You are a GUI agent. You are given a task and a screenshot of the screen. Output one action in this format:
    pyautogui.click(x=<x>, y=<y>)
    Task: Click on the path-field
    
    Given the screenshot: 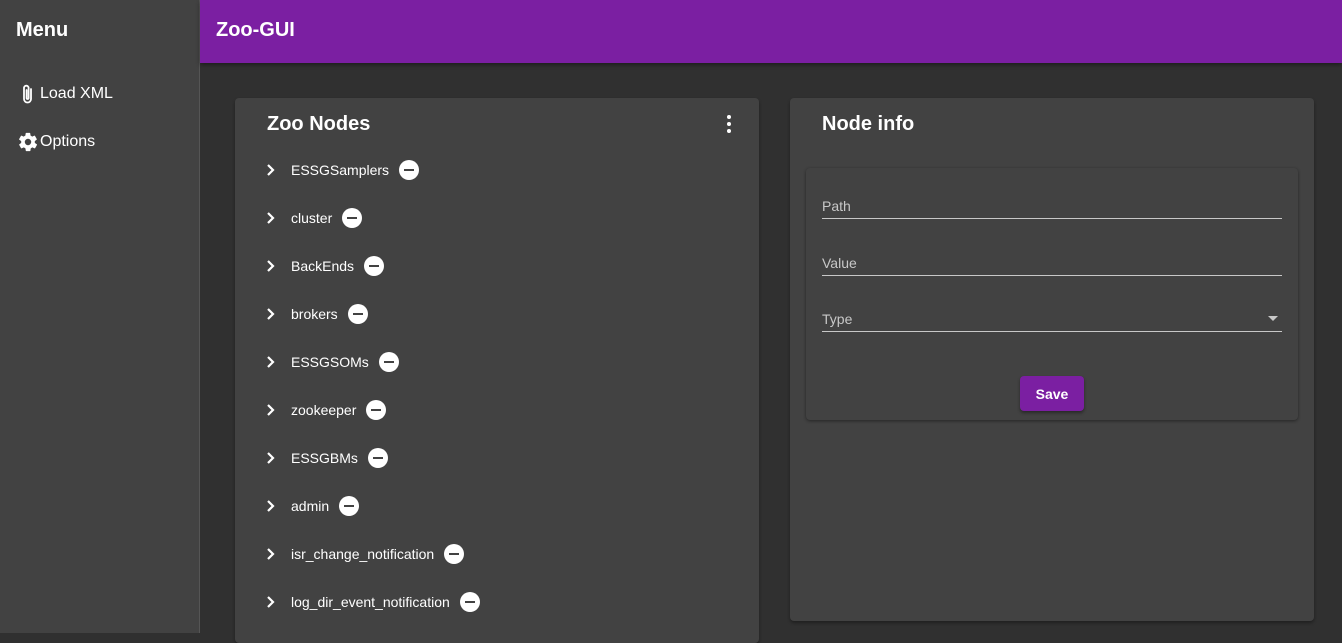 What is the action you would take?
    pyautogui.click(x=1052, y=204)
    